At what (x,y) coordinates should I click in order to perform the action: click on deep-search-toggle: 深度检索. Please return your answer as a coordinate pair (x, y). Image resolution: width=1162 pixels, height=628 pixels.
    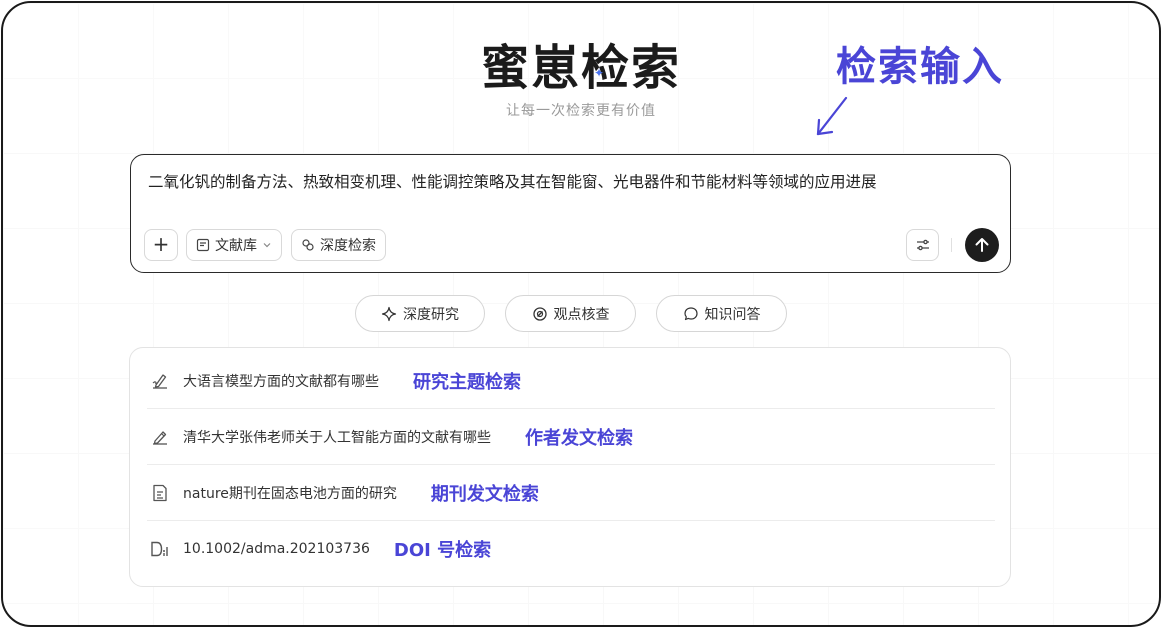
    Looking at the image, I should click on (338, 245).